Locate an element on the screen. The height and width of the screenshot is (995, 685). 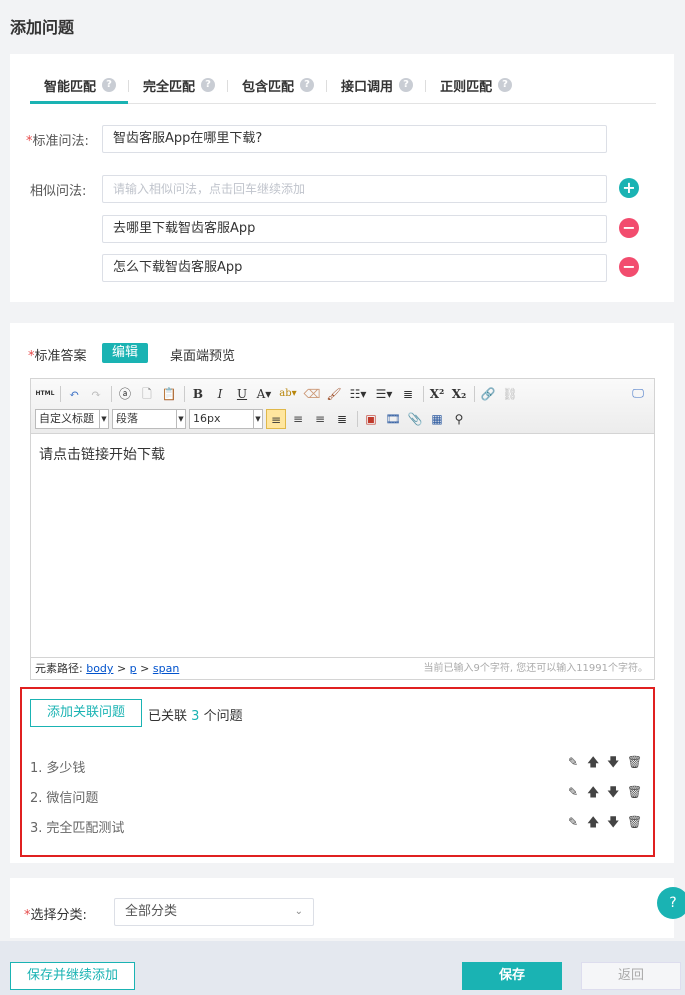
html-source-icon: HTML is located at coordinates (45, 394).